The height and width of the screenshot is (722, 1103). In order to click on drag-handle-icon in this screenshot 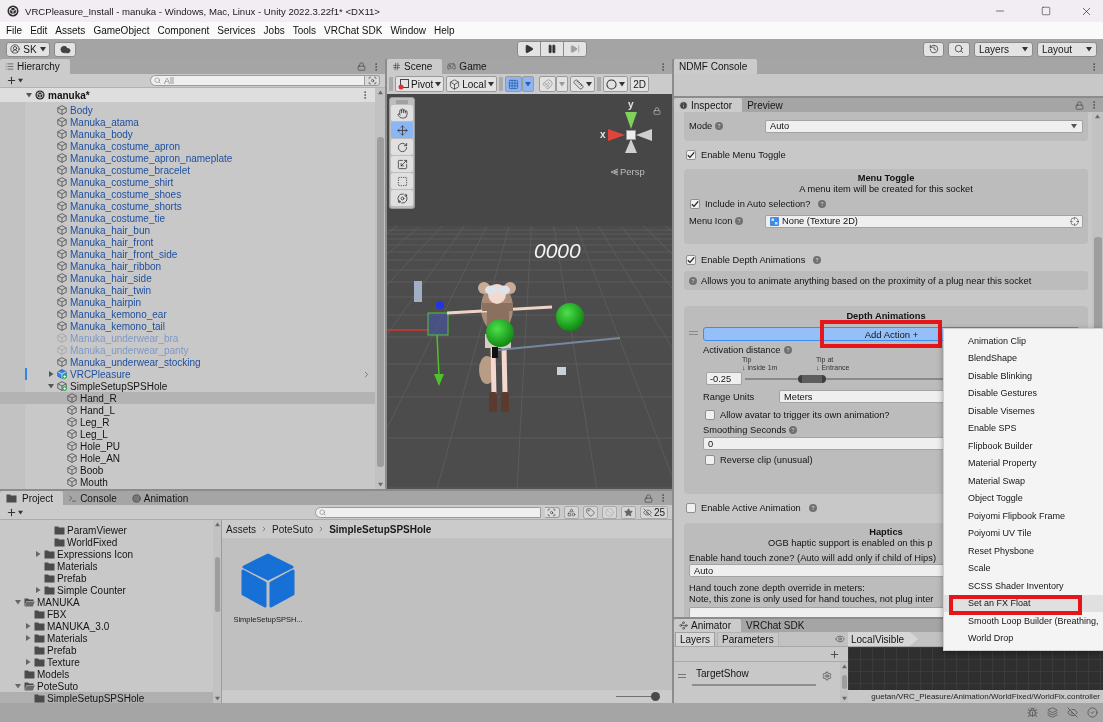, I will do `click(693, 333)`.